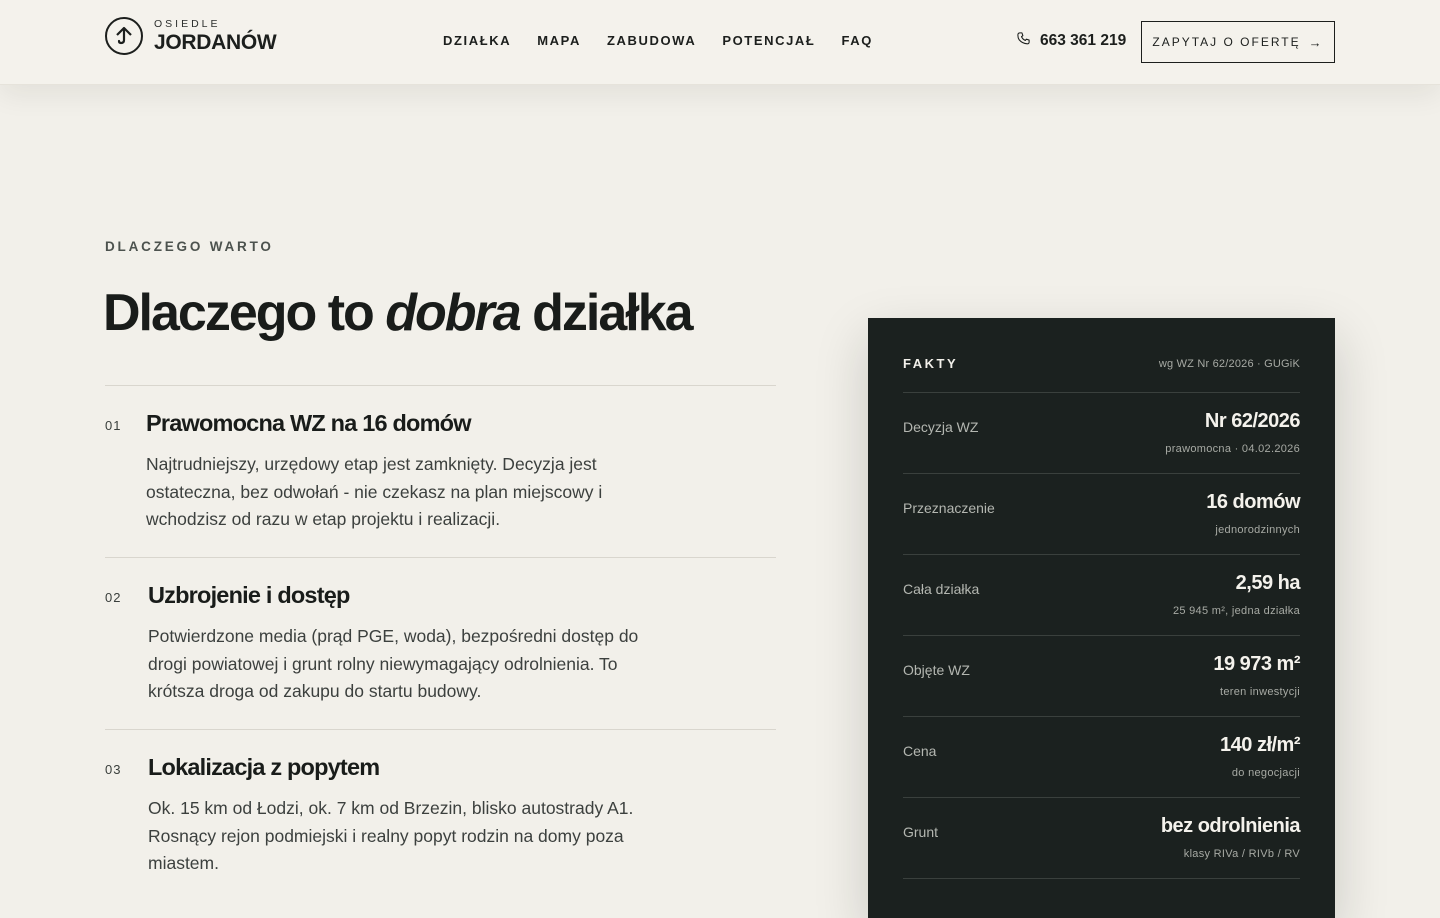 The image size is (1440, 918). Describe the element at coordinates (1230, 826) in the screenshot. I see `fact-value: bez odrolnienia` at that location.